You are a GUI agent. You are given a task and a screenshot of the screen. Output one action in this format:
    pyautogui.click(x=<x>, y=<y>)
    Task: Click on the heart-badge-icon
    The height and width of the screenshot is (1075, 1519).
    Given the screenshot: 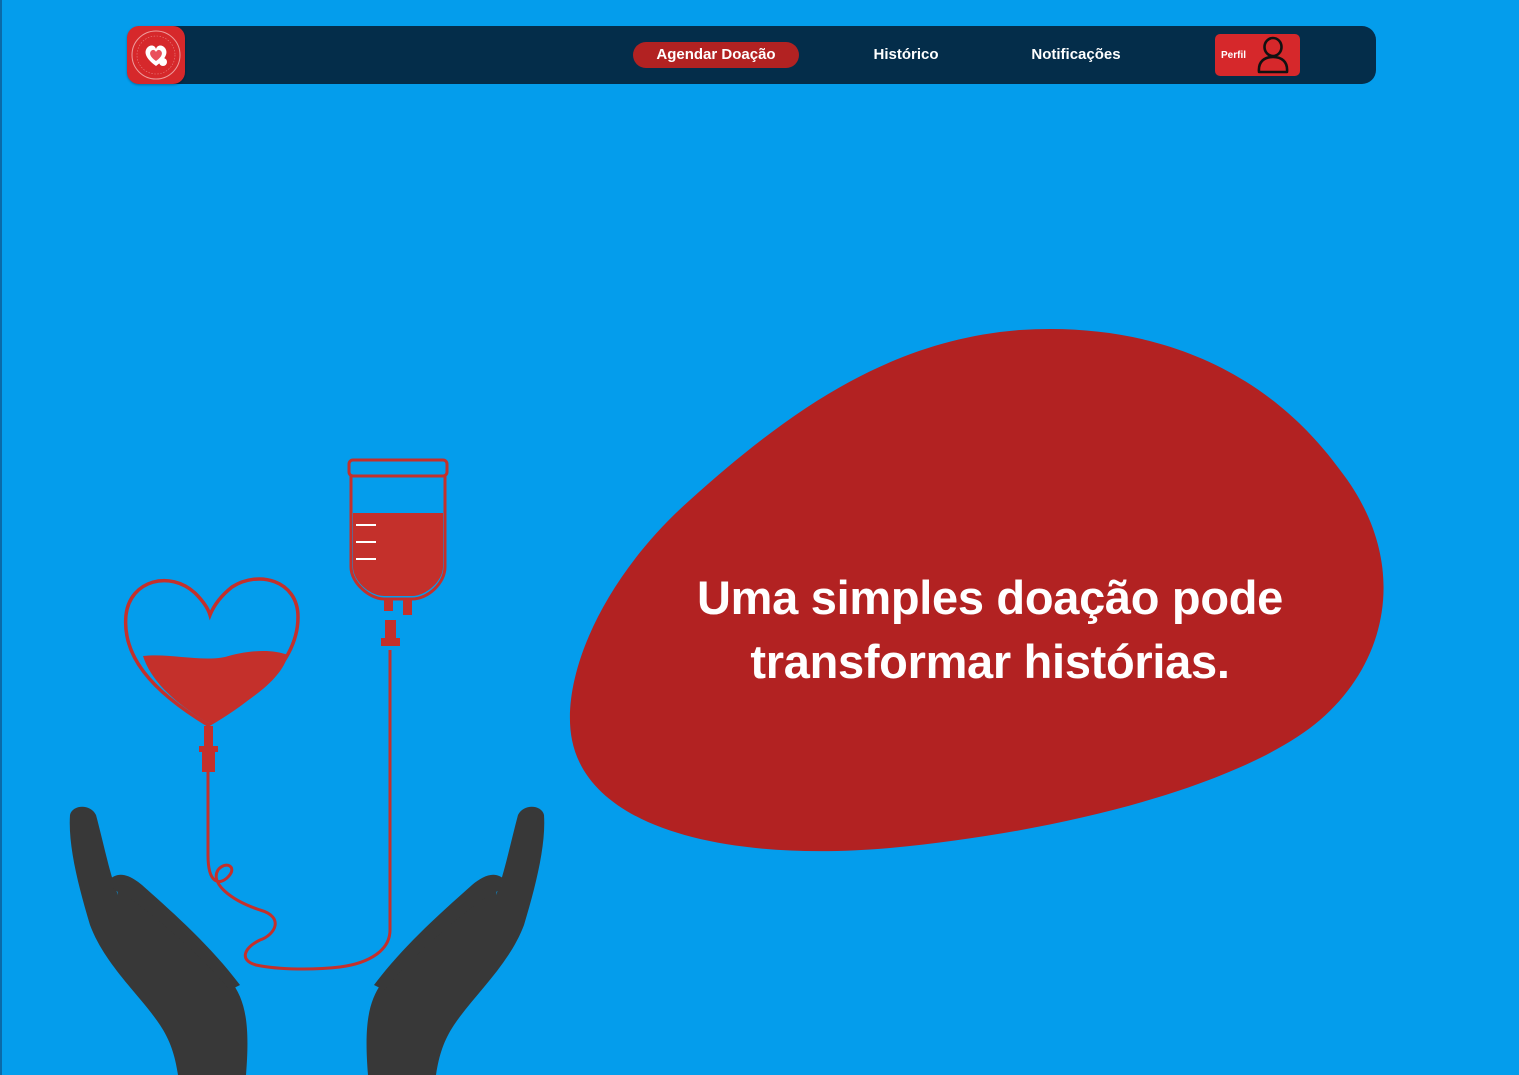 What is the action you would take?
    pyautogui.click(x=156, y=55)
    